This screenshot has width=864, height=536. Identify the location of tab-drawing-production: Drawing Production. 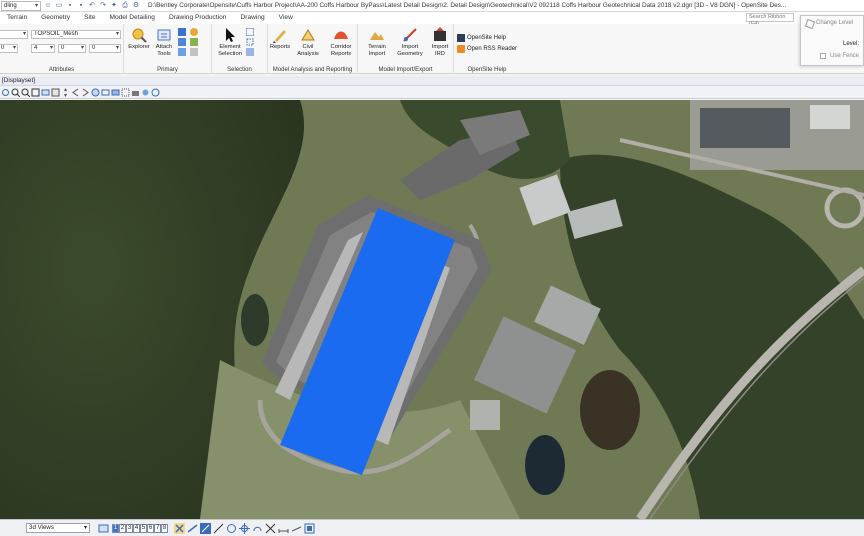
(198, 18).